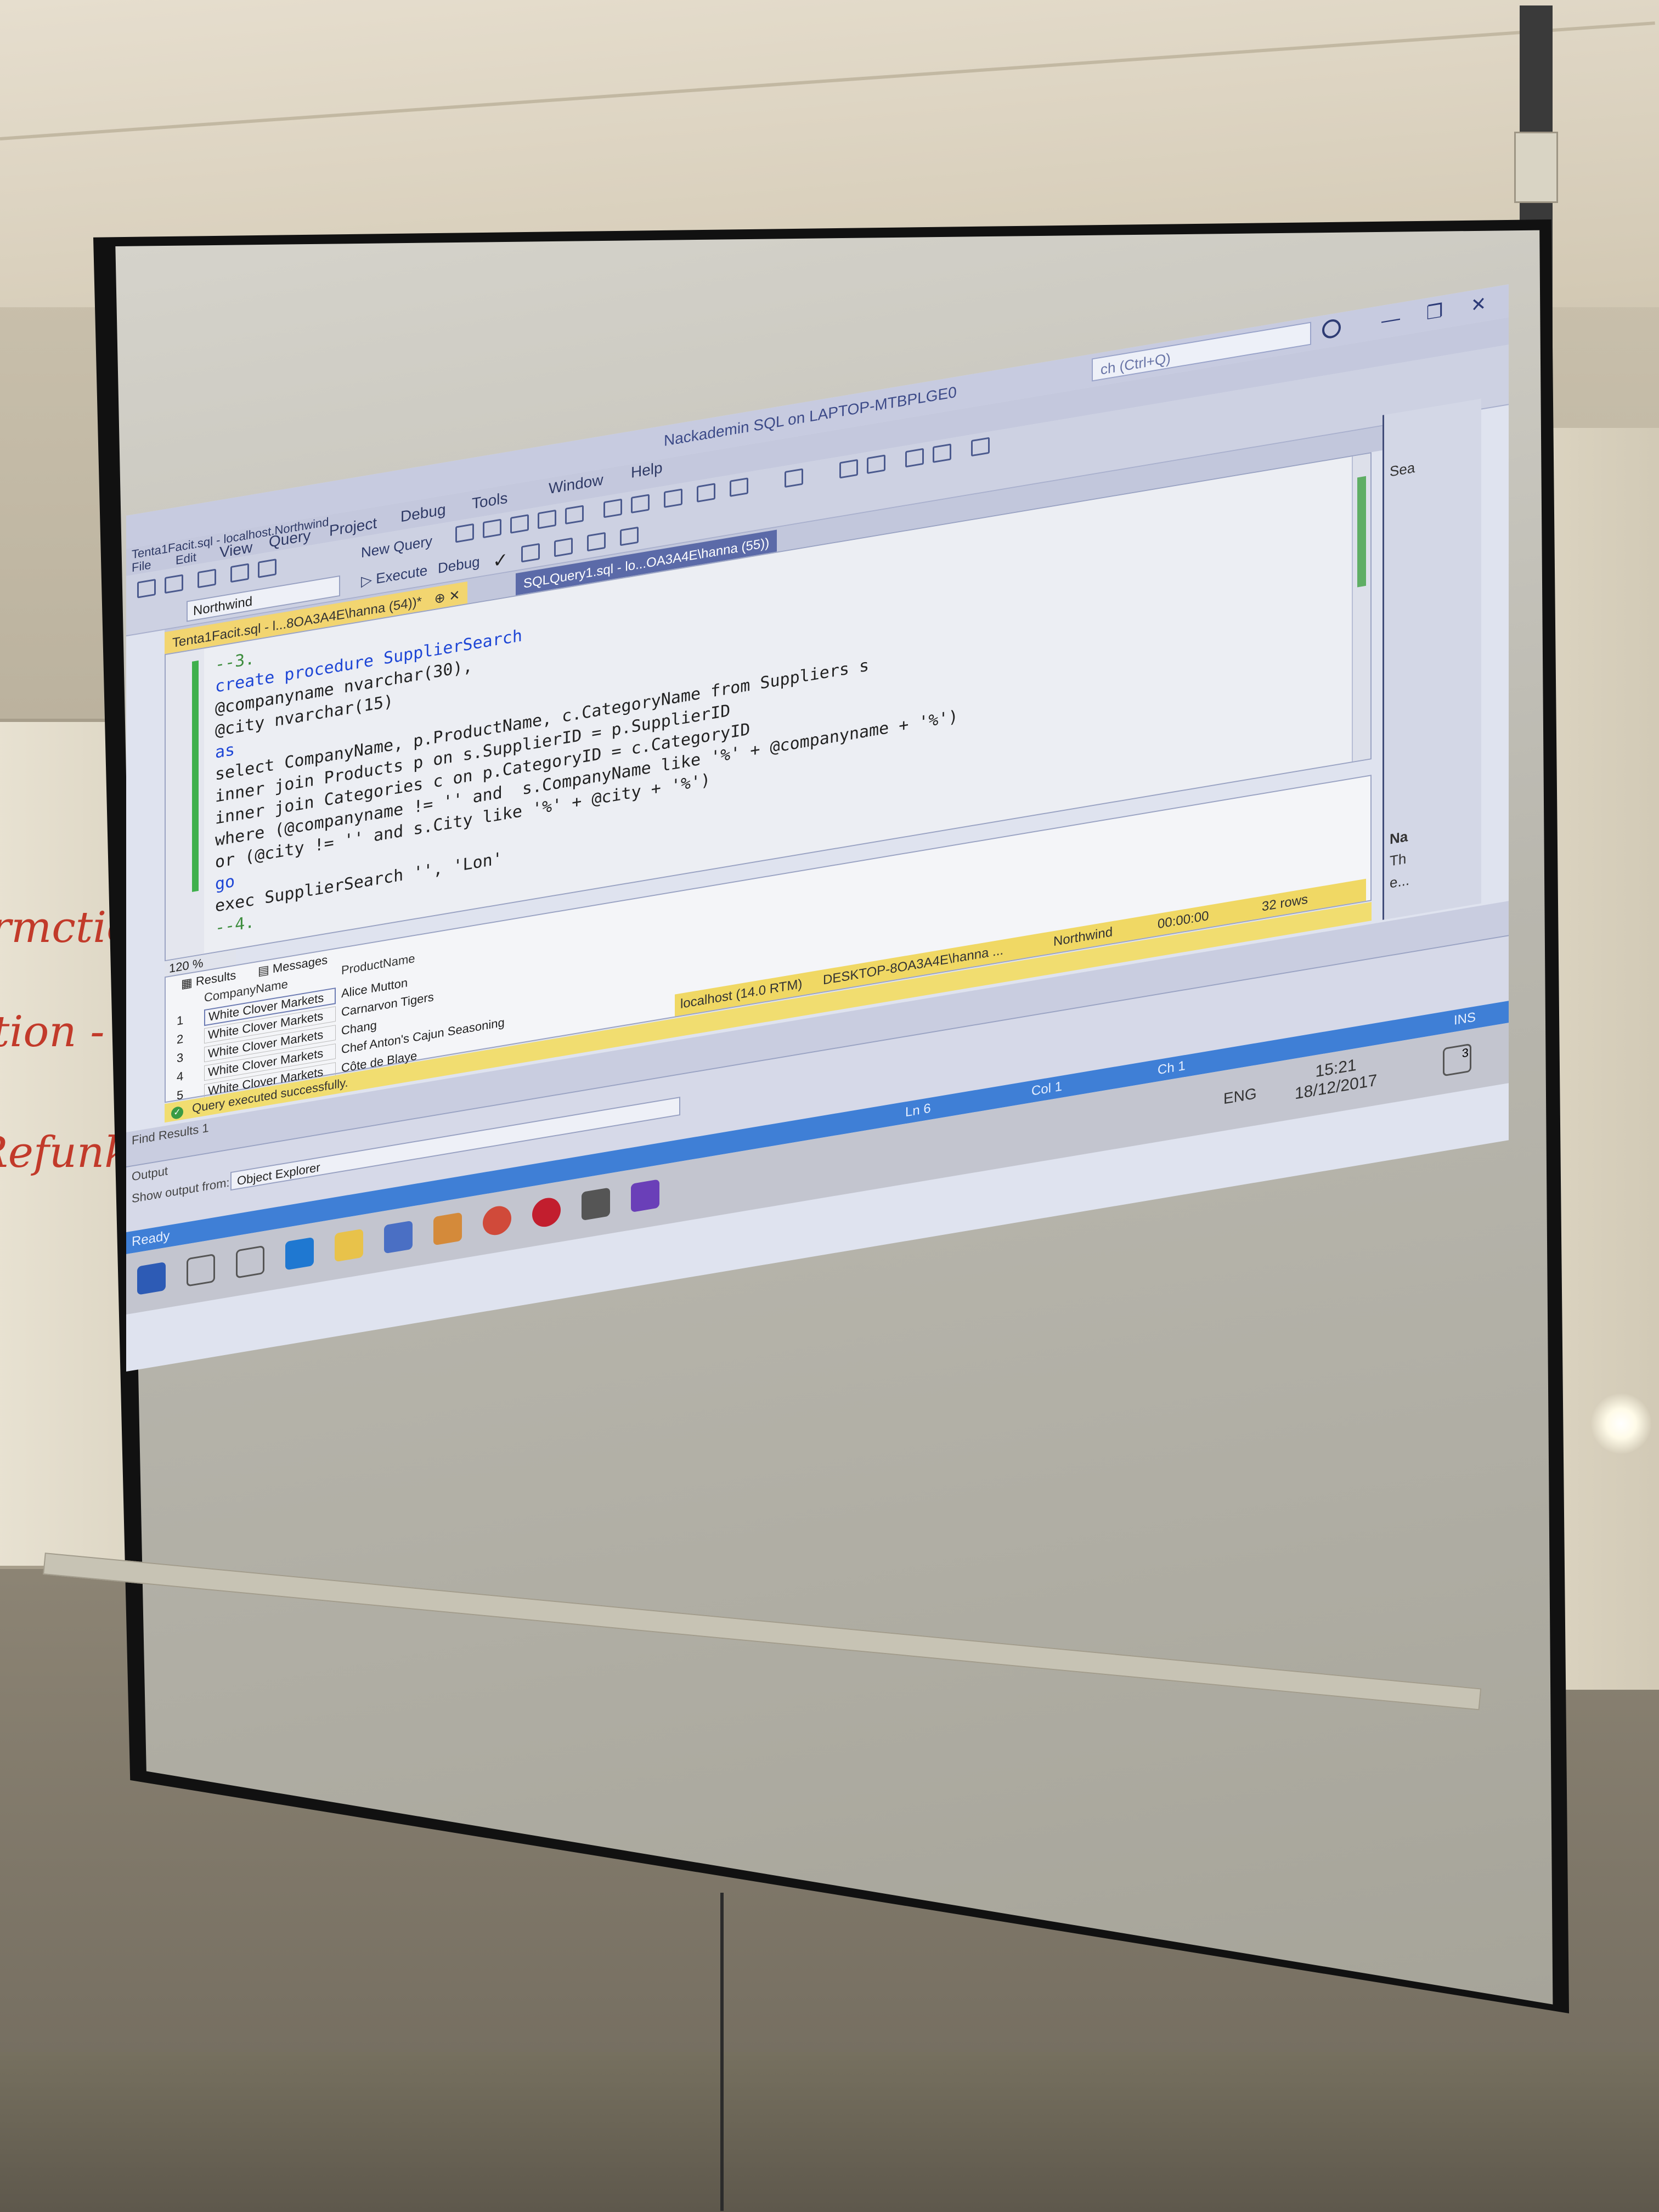 The image size is (1659, 2212). Describe the element at coordinates (150, 1174) in the screenshot. I see `output-label: Output` at that location.